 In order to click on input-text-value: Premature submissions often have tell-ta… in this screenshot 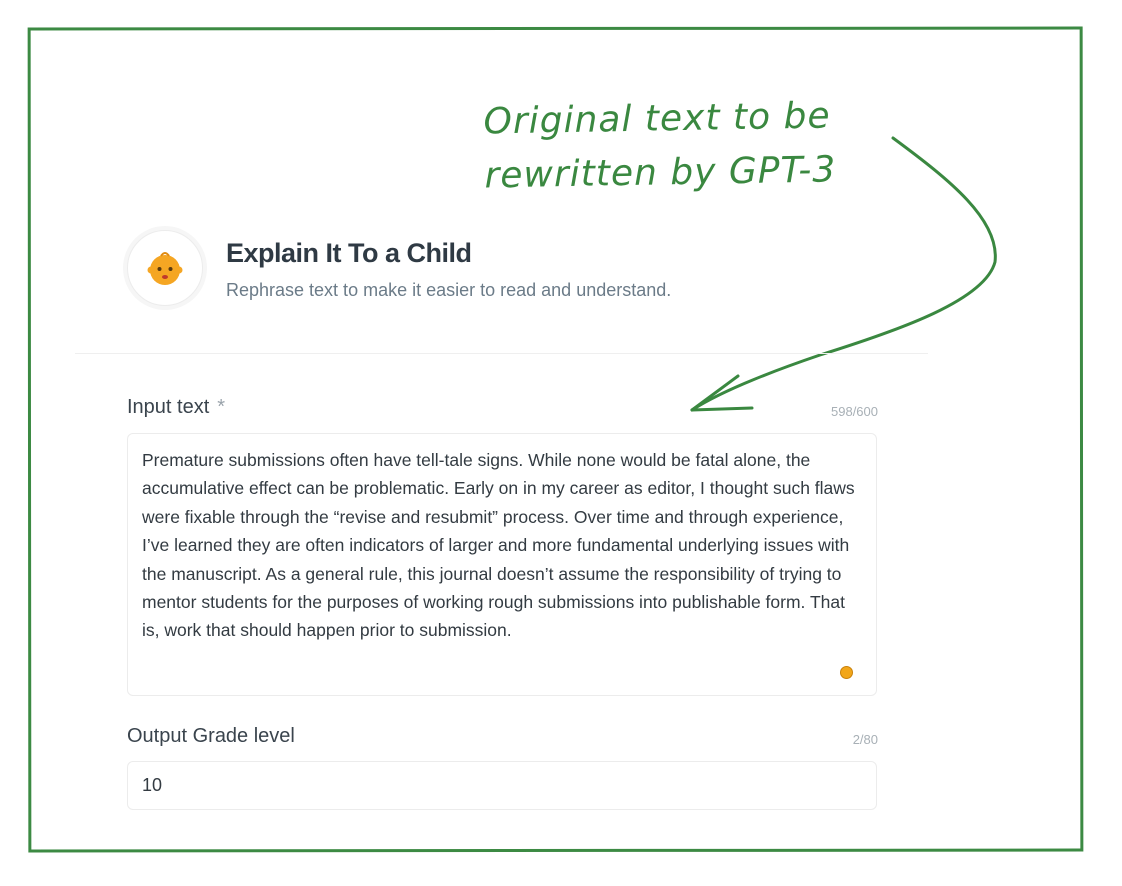, I will do `click(498, 545)`.